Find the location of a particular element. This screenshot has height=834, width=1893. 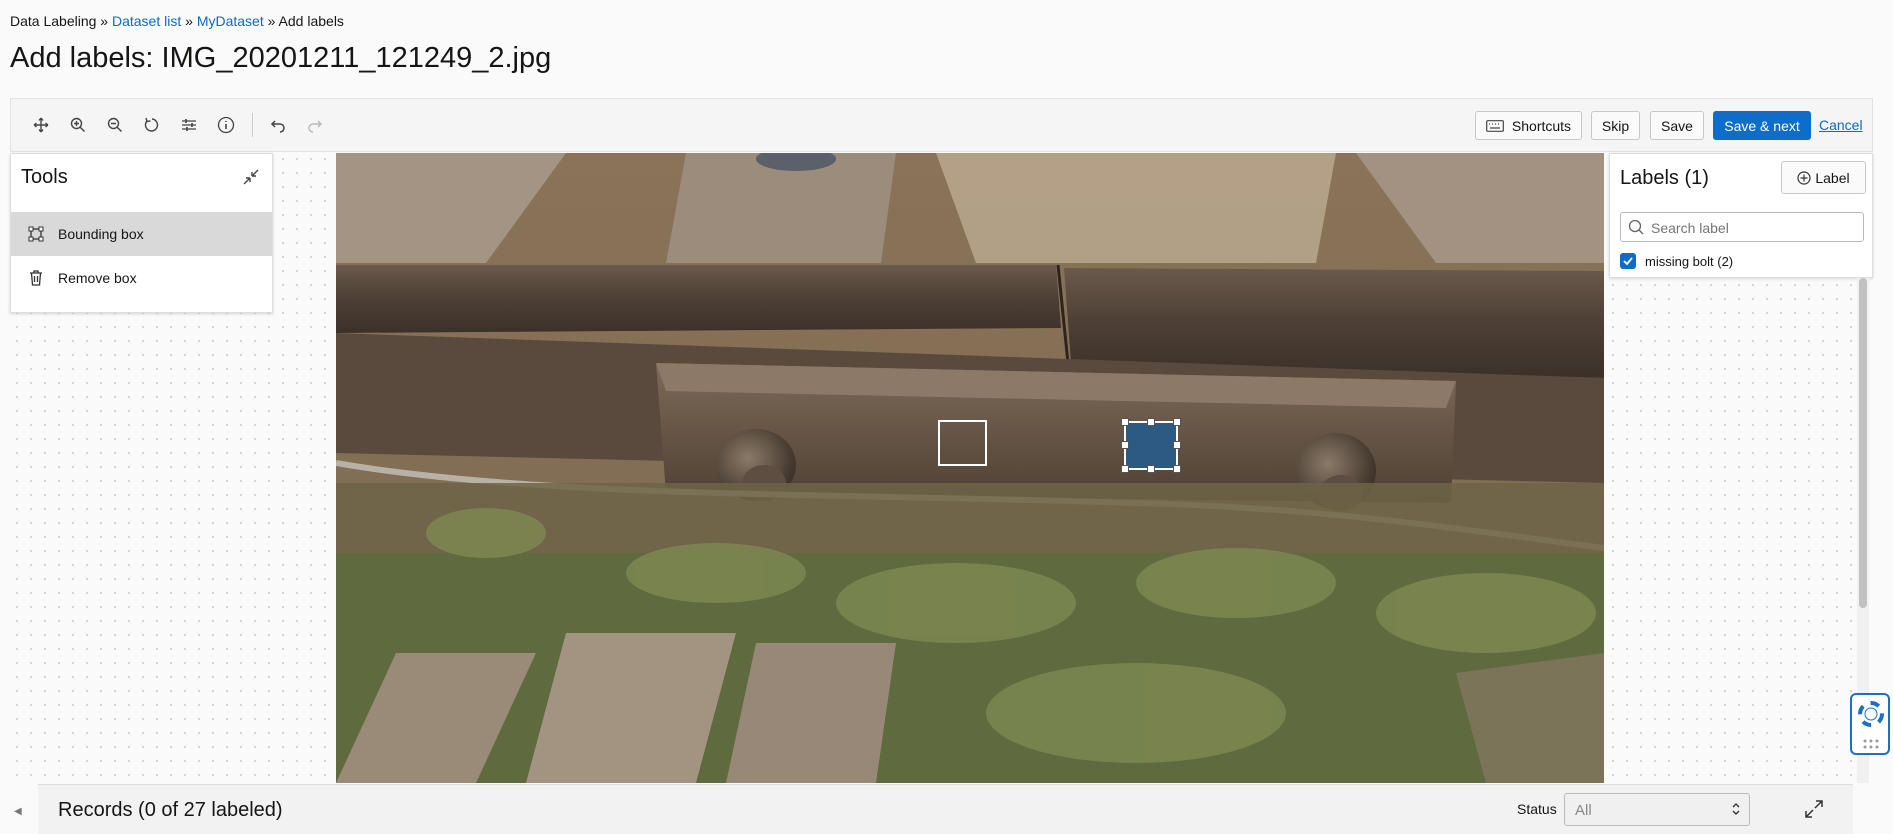

labels-panel: Labels (1) Label missing bolt (2) is located at coordinates (1741, 215).